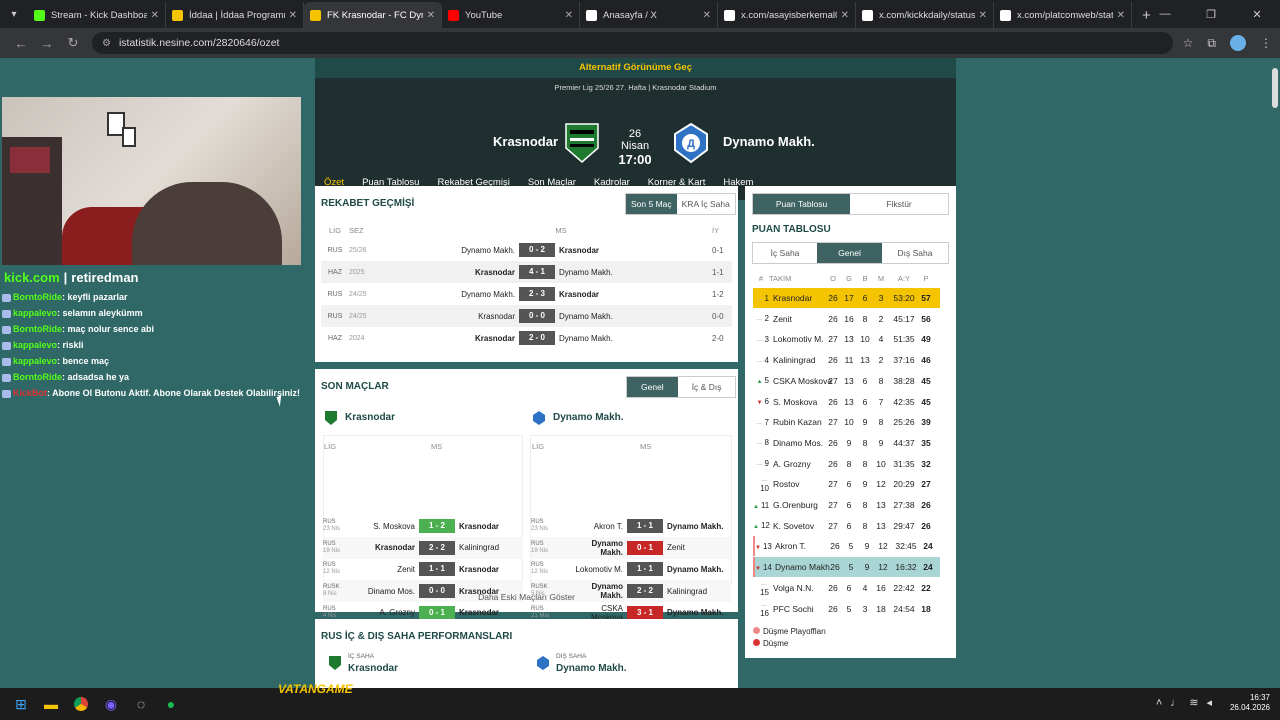 The width and height of the screenshot is (1280, 720). I want to click on reload-icon: ↻, so click(73, 43).